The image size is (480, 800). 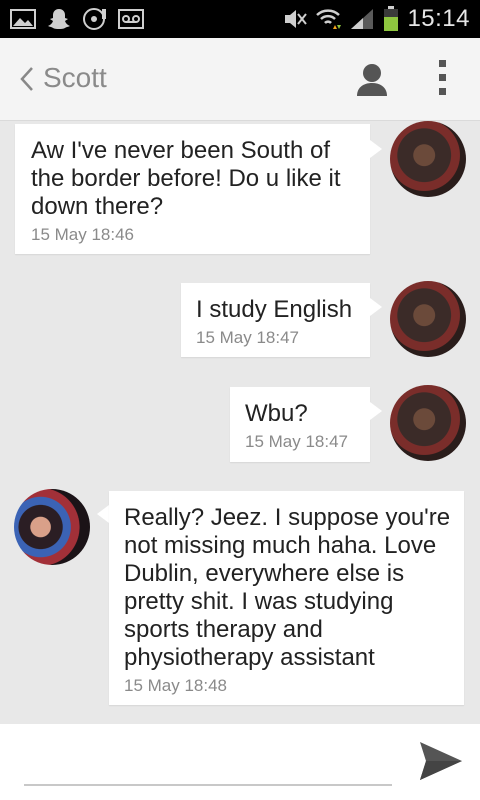 I want to click on app-bar: Scott, so click(x=240, y=79).